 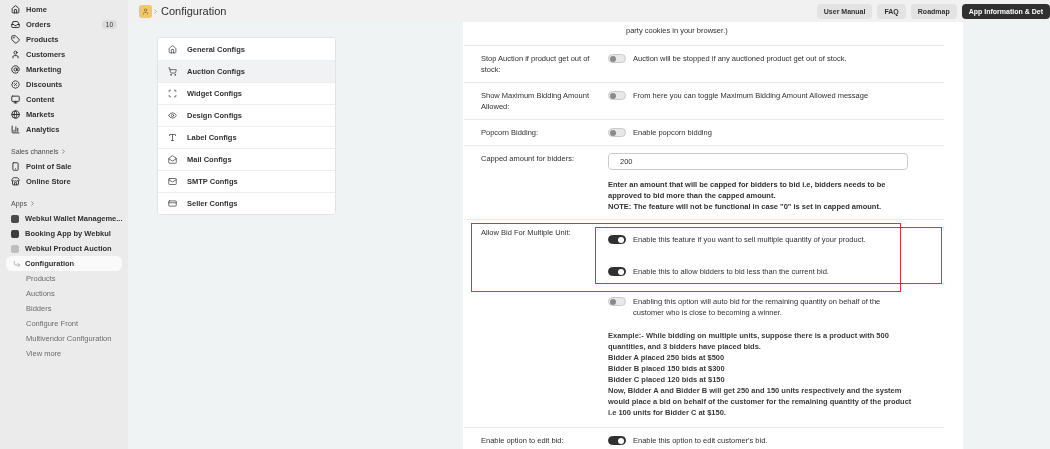 I want to click on open-mail-icon, so click(x=172, y=159).